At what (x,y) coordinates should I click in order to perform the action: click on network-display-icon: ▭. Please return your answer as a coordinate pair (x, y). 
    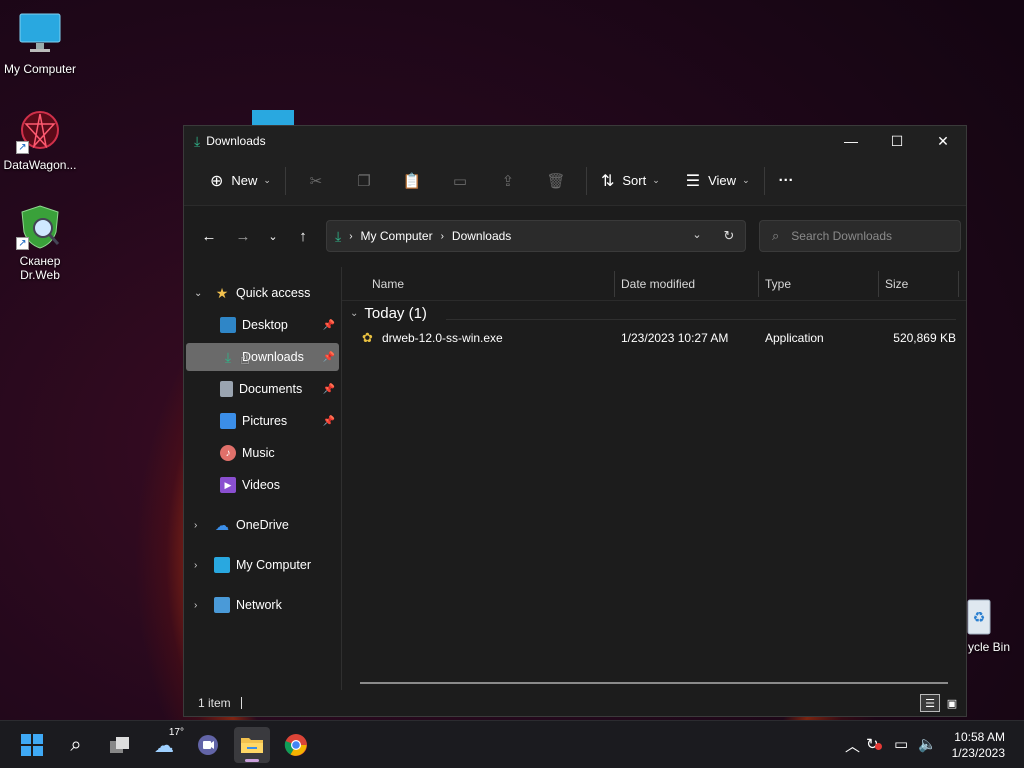
    Looking at the image, I should click on (901, 744).